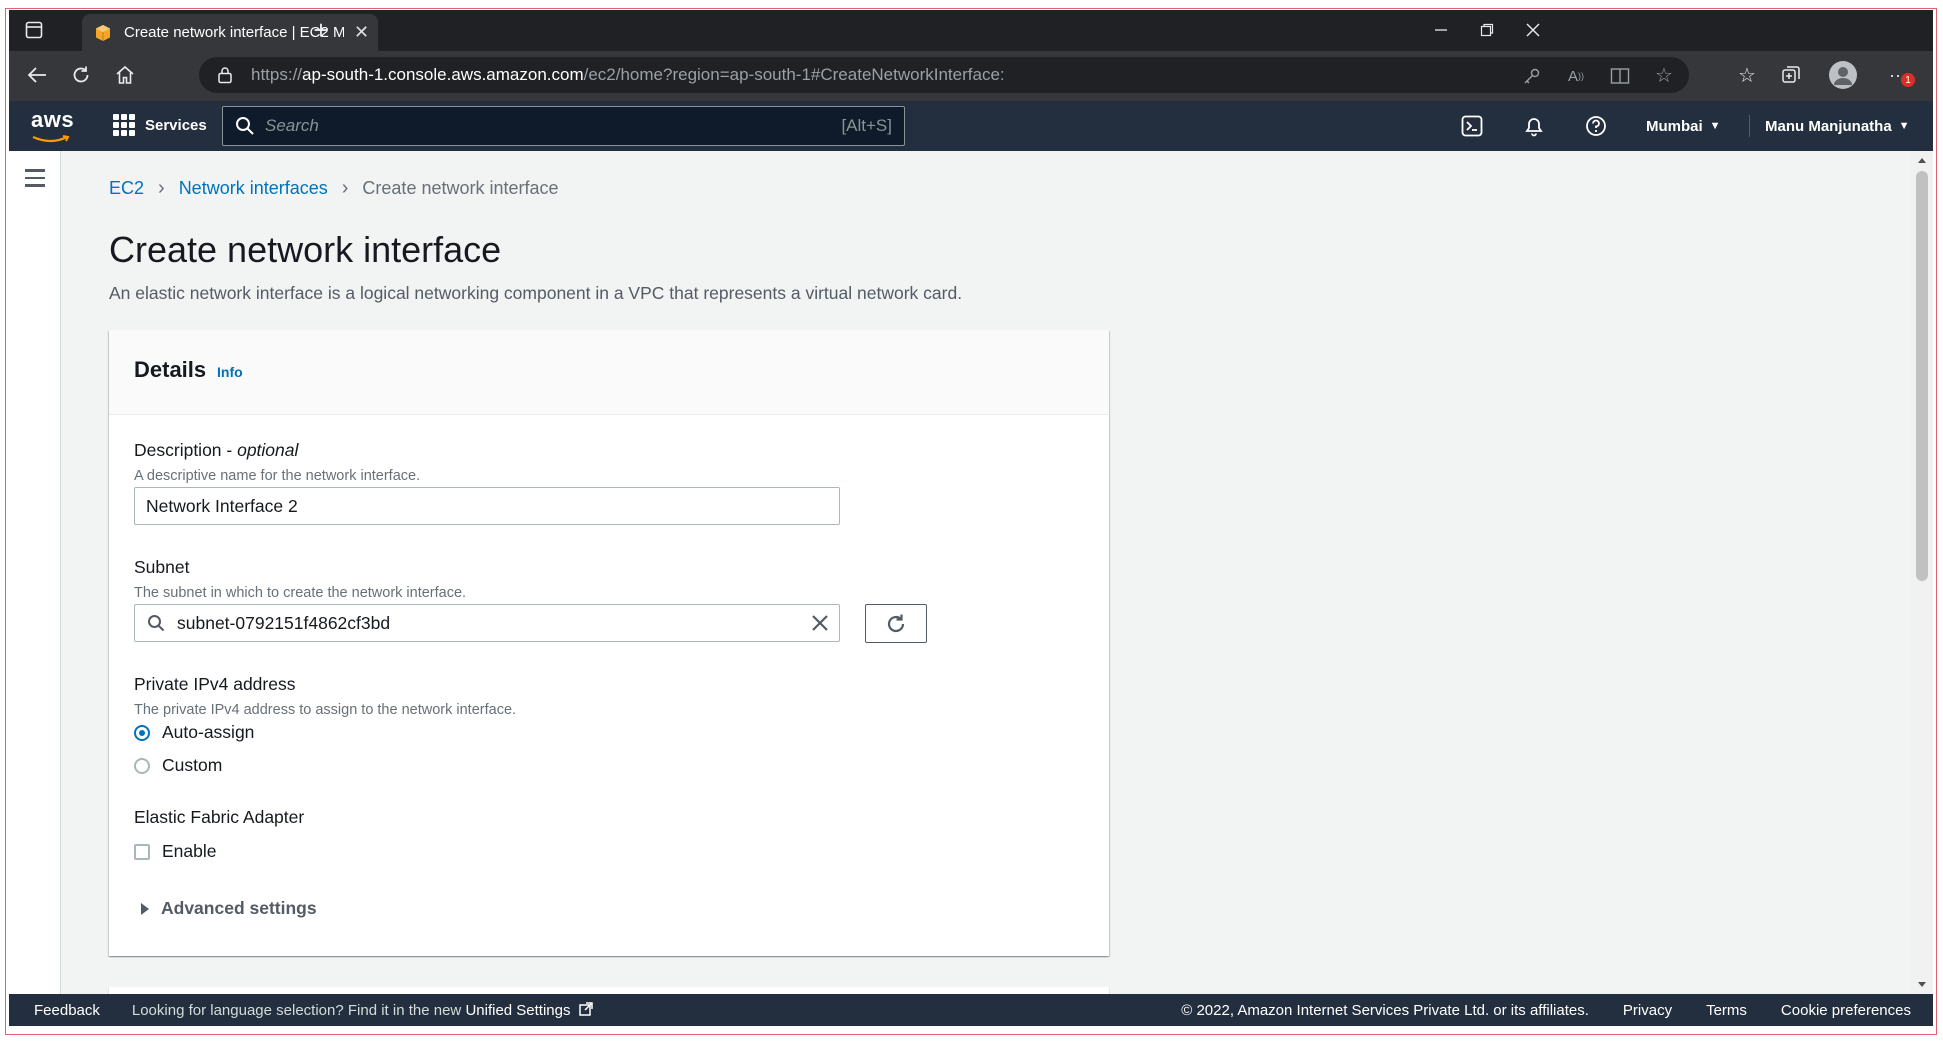 The height and width of the screenshot is (1041, 1943). I want to click on tab-actions-icon, so click(34, 30).